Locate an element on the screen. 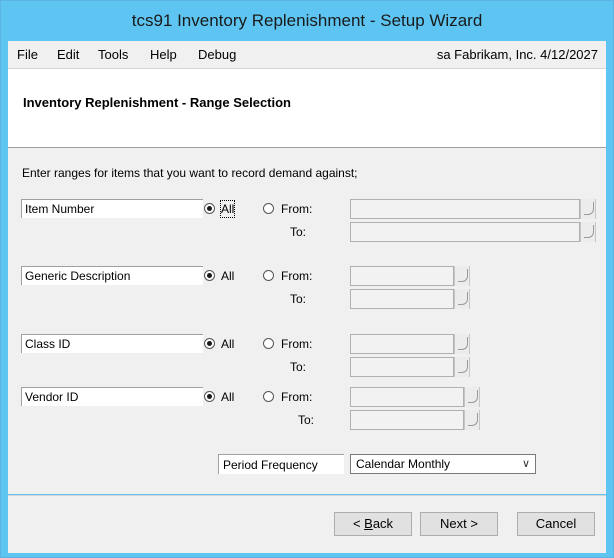 Image resolution: width=614 pixels, height=558 pixels. item-number-from-field is located at coordinates (465, 209).